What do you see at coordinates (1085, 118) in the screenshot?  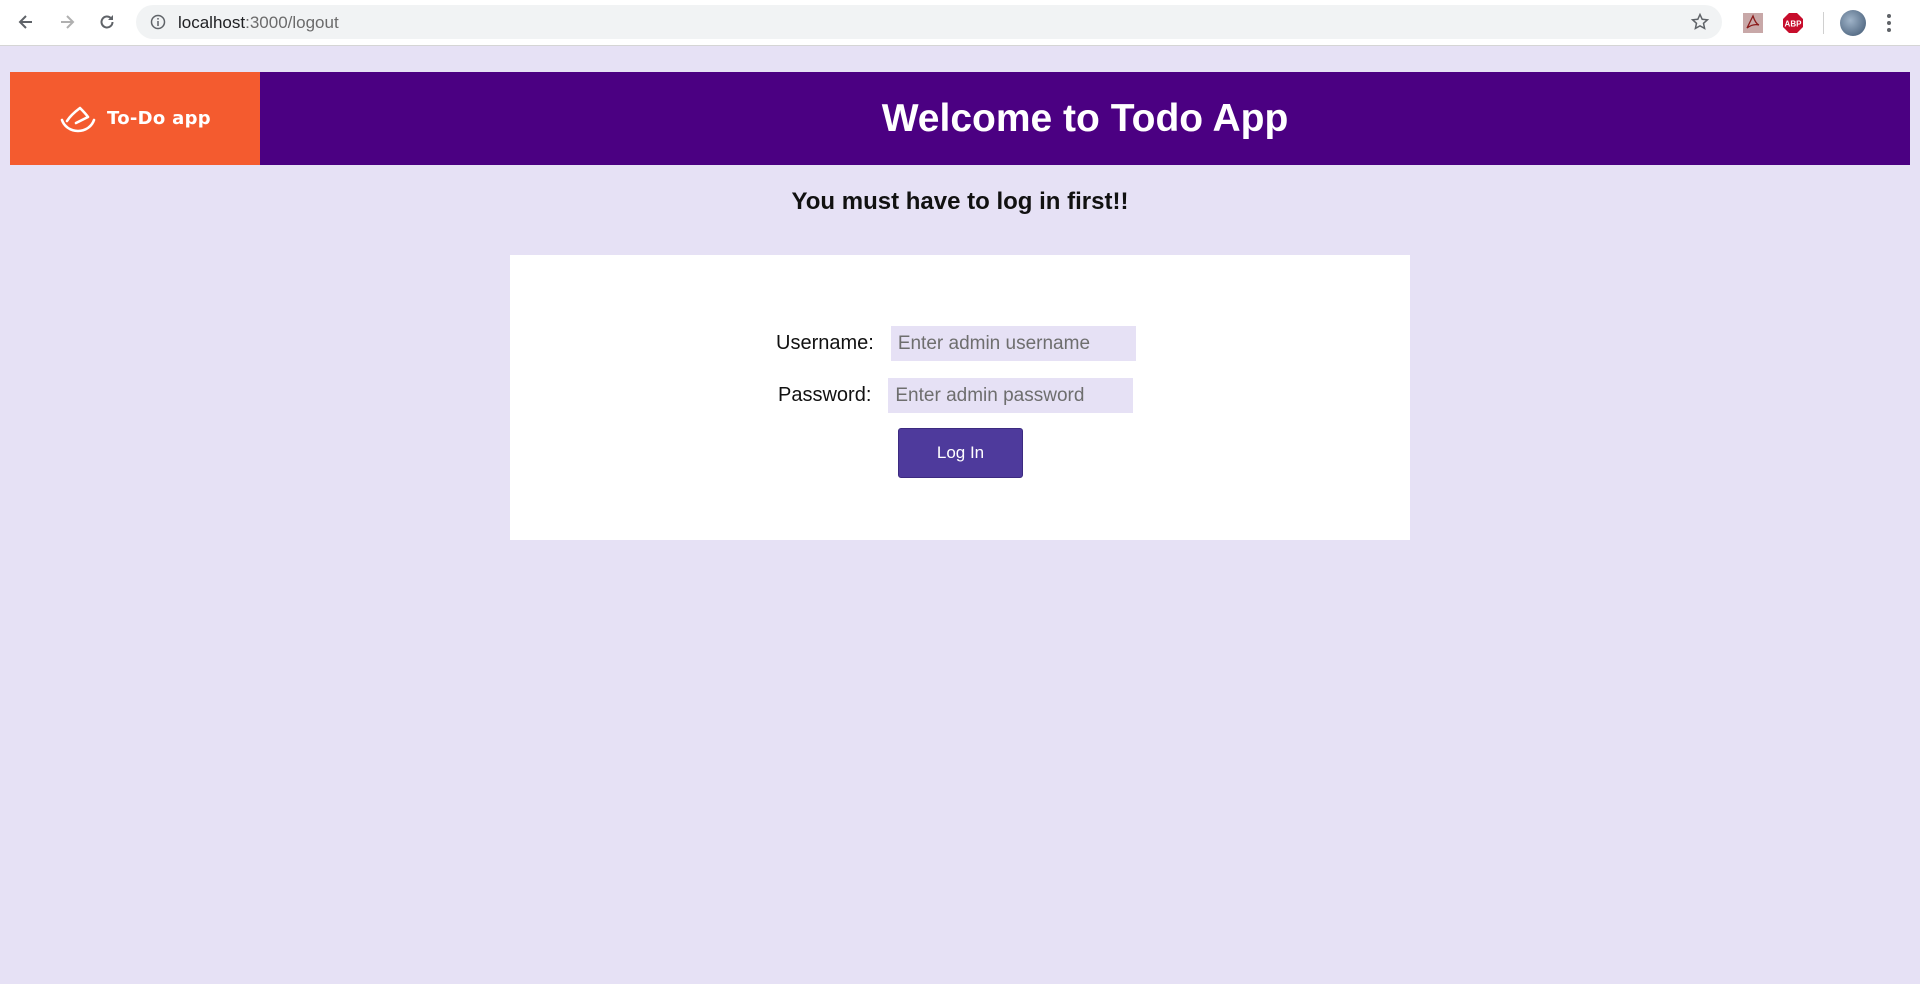 I see `page-title: Welcome to Todo App` at bounding box center [1085, 118].